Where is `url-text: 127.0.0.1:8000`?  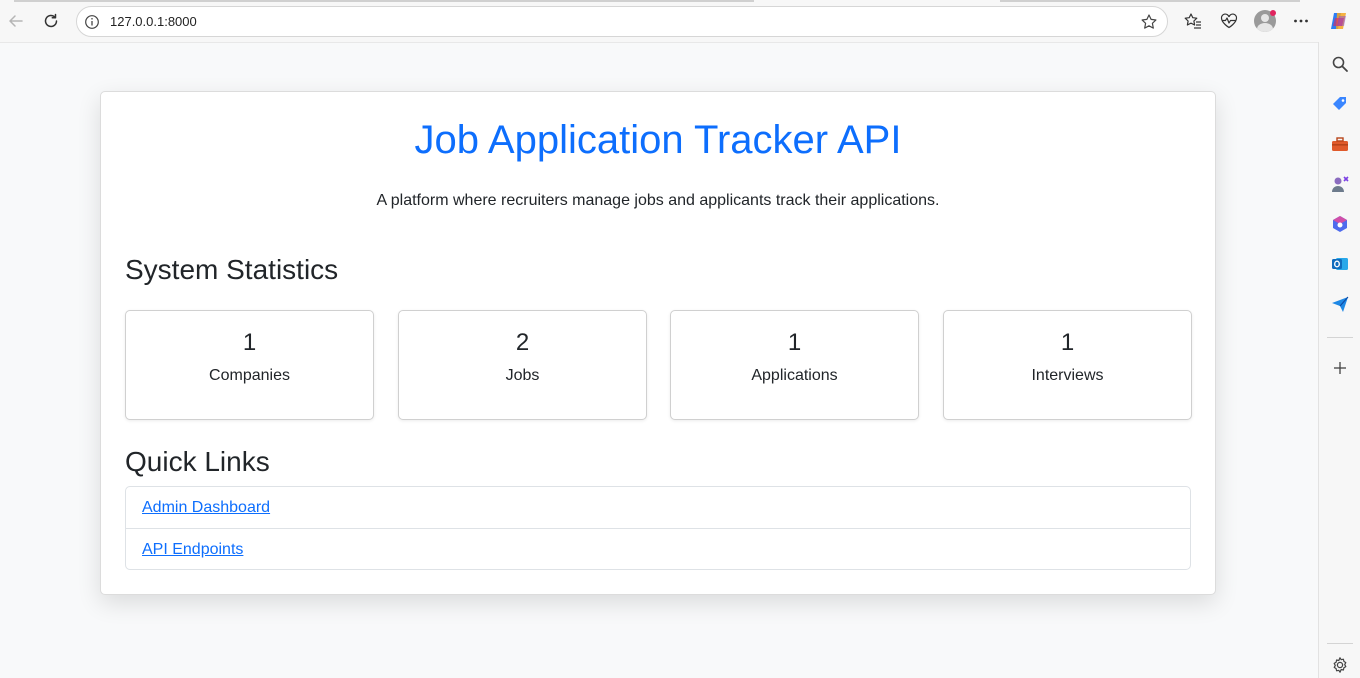
url-text: 127.0.0.1:8000 is located at coordinates (153, 21).